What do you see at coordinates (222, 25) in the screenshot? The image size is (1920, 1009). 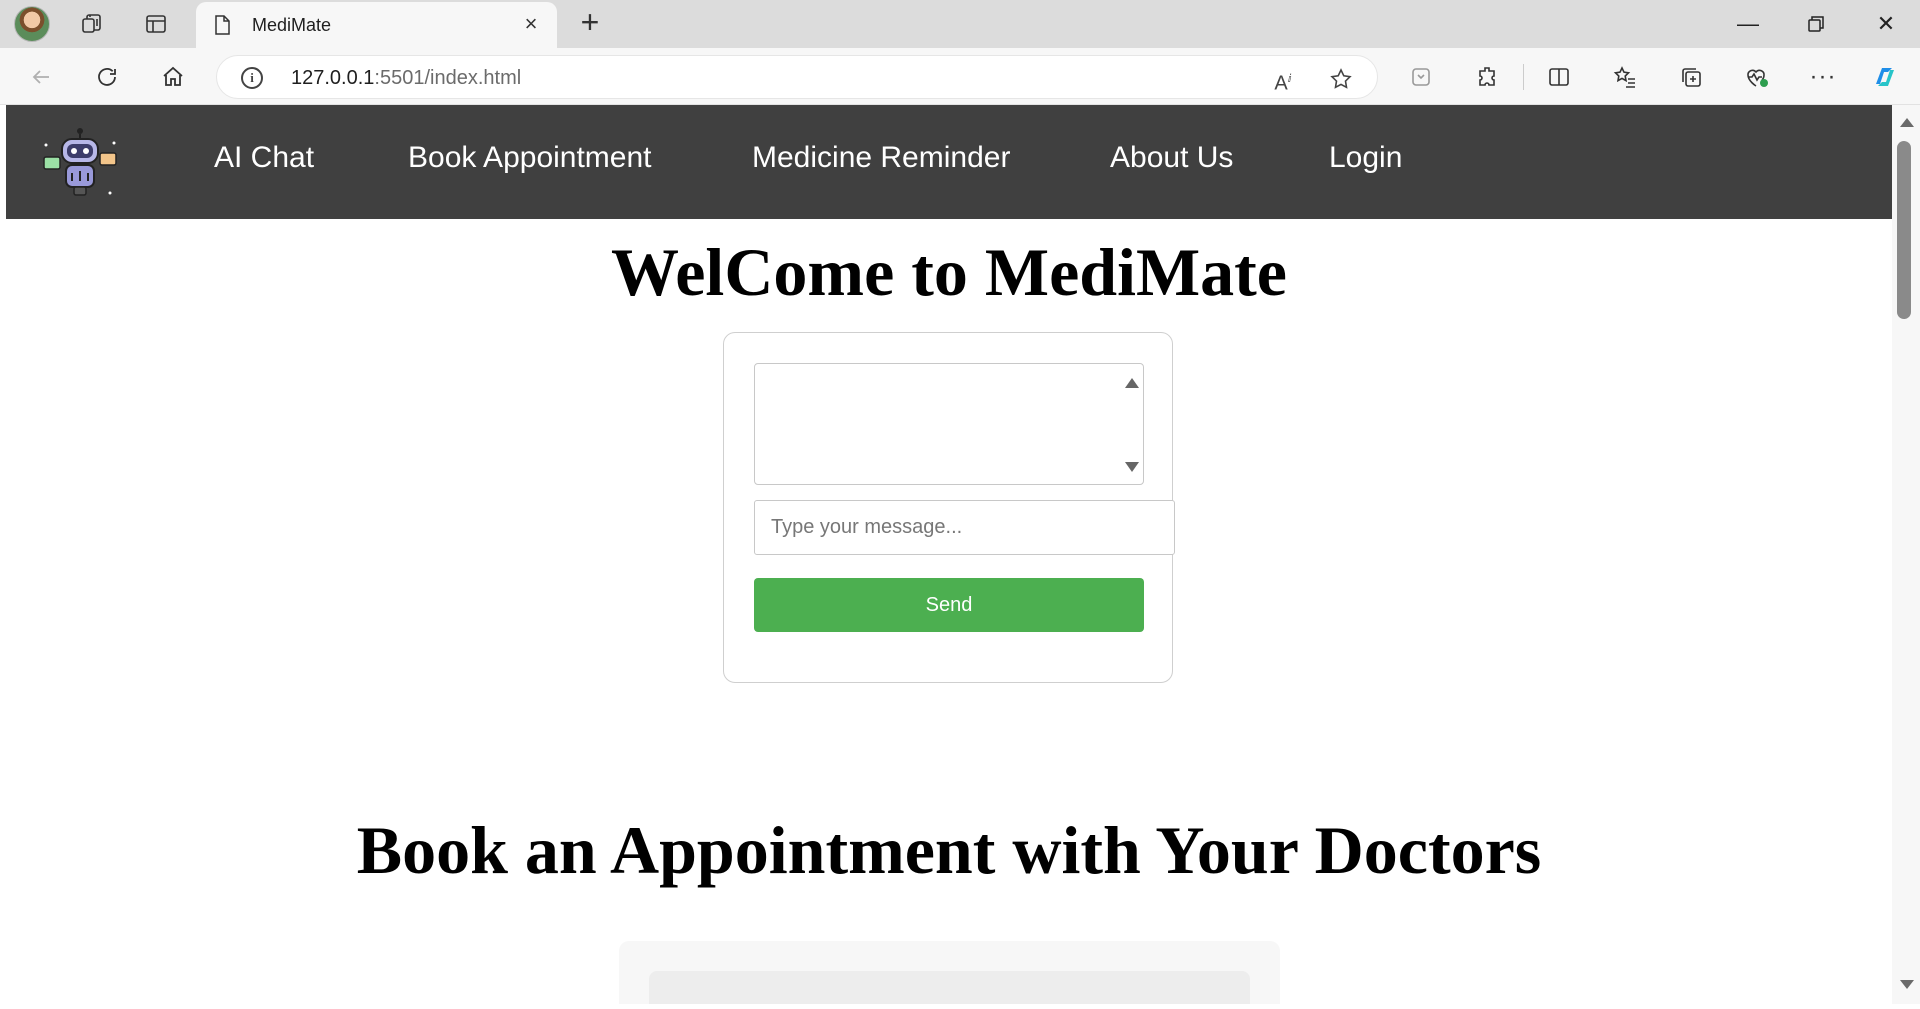 I see `page-icon` at bounding box center [222, 25].